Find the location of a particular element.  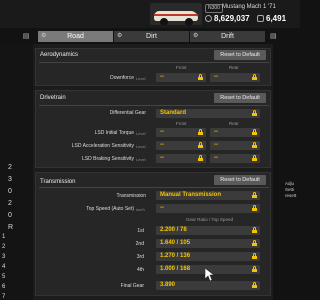

road-icon: ⚙ is located at coordinates (44, 36).